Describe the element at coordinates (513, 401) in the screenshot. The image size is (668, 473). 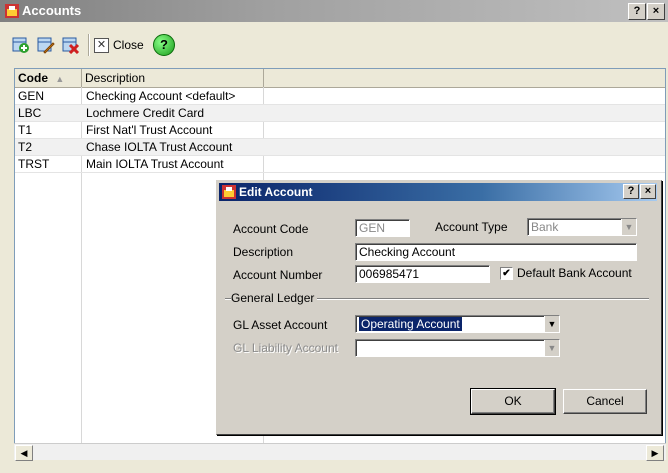
I see `ok-button: OK` at that location.